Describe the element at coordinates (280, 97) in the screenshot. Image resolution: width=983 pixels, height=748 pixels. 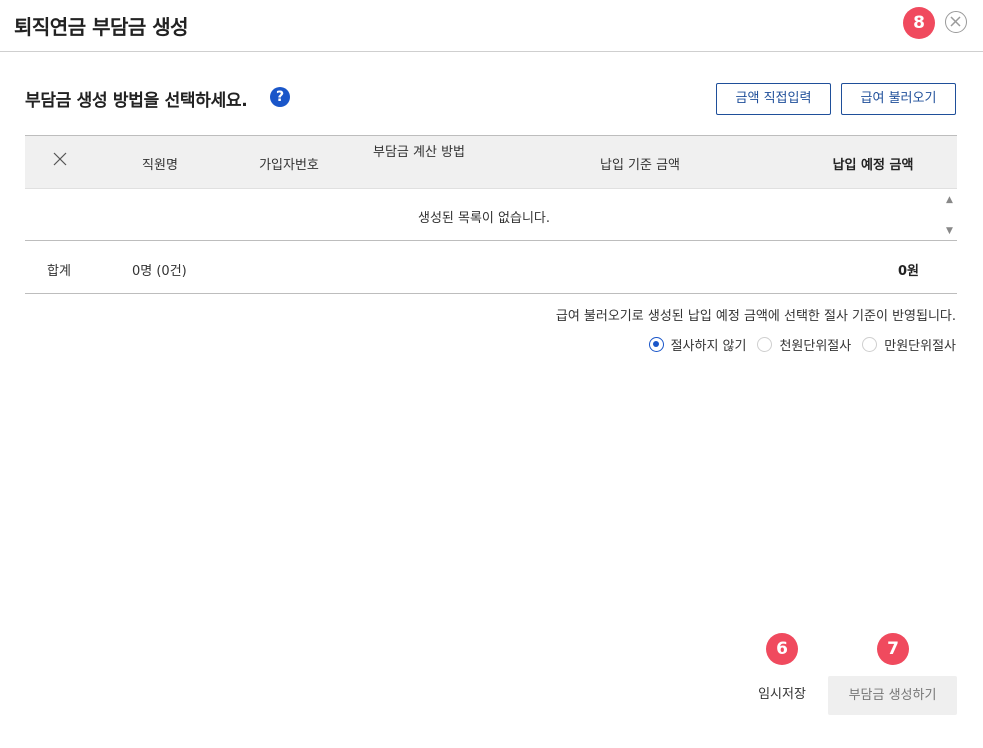
I see `help-icon: ?` at that location.